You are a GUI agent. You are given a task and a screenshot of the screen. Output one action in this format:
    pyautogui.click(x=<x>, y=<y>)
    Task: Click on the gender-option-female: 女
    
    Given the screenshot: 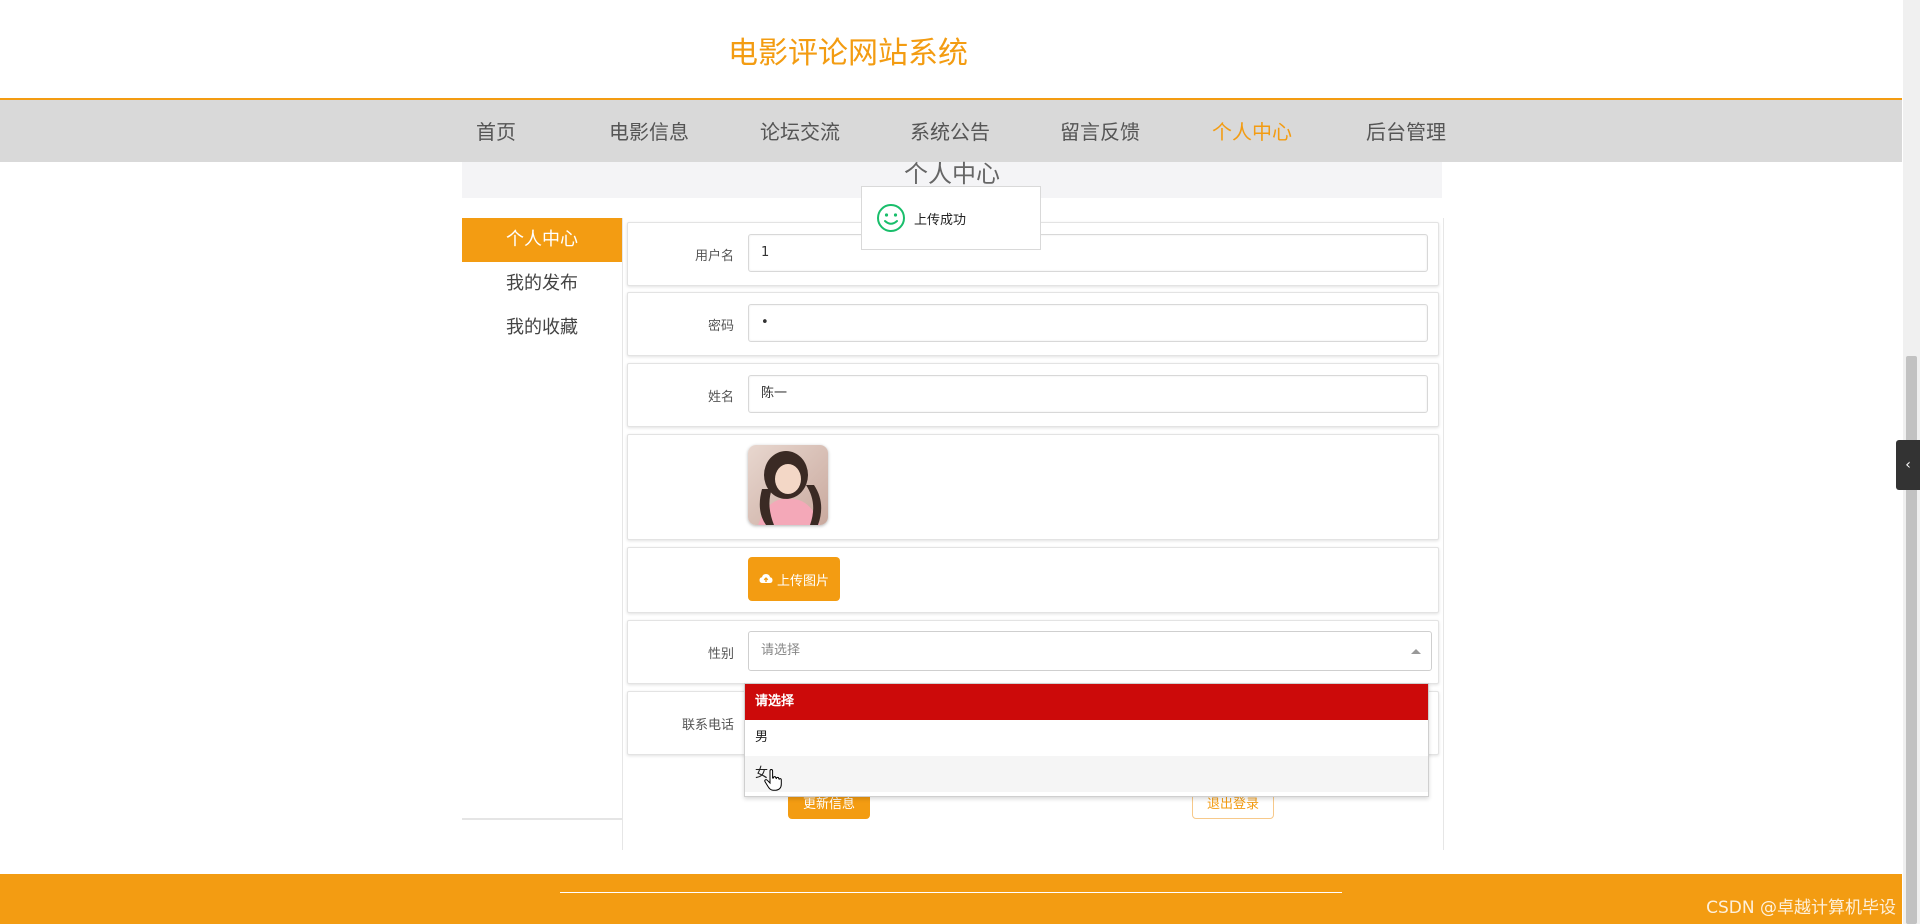 What is the action you would take?
    pyautogui.click(x=1086, y=774)
    